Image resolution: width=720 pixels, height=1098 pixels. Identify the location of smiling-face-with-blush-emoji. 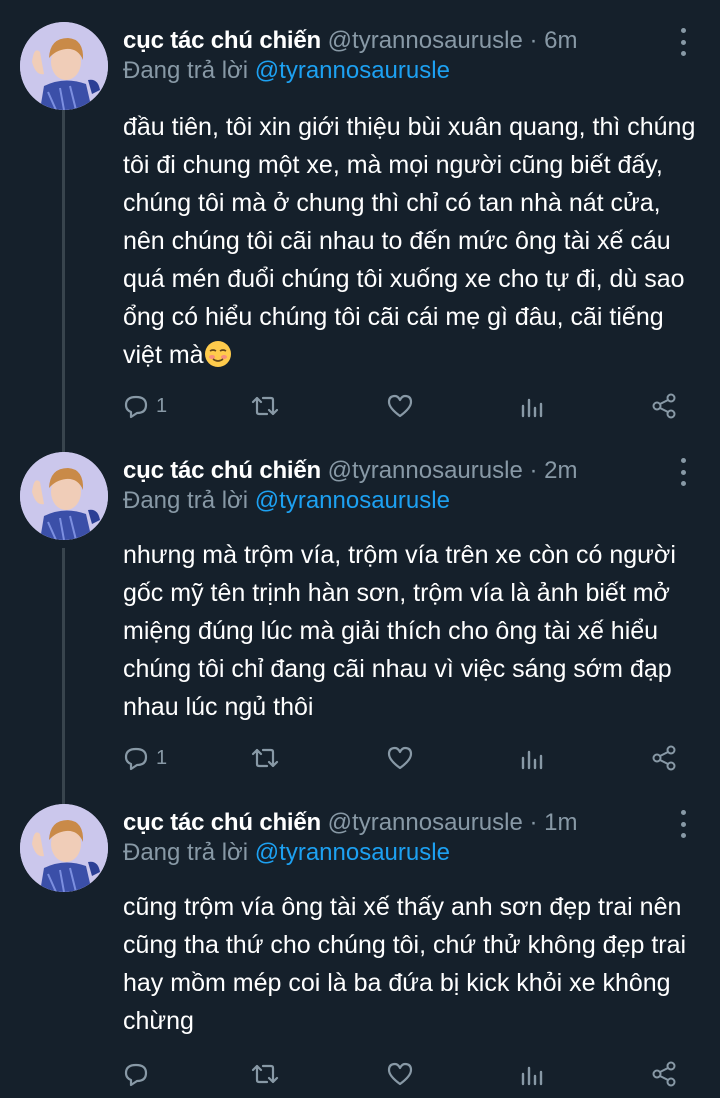
(218, 354).